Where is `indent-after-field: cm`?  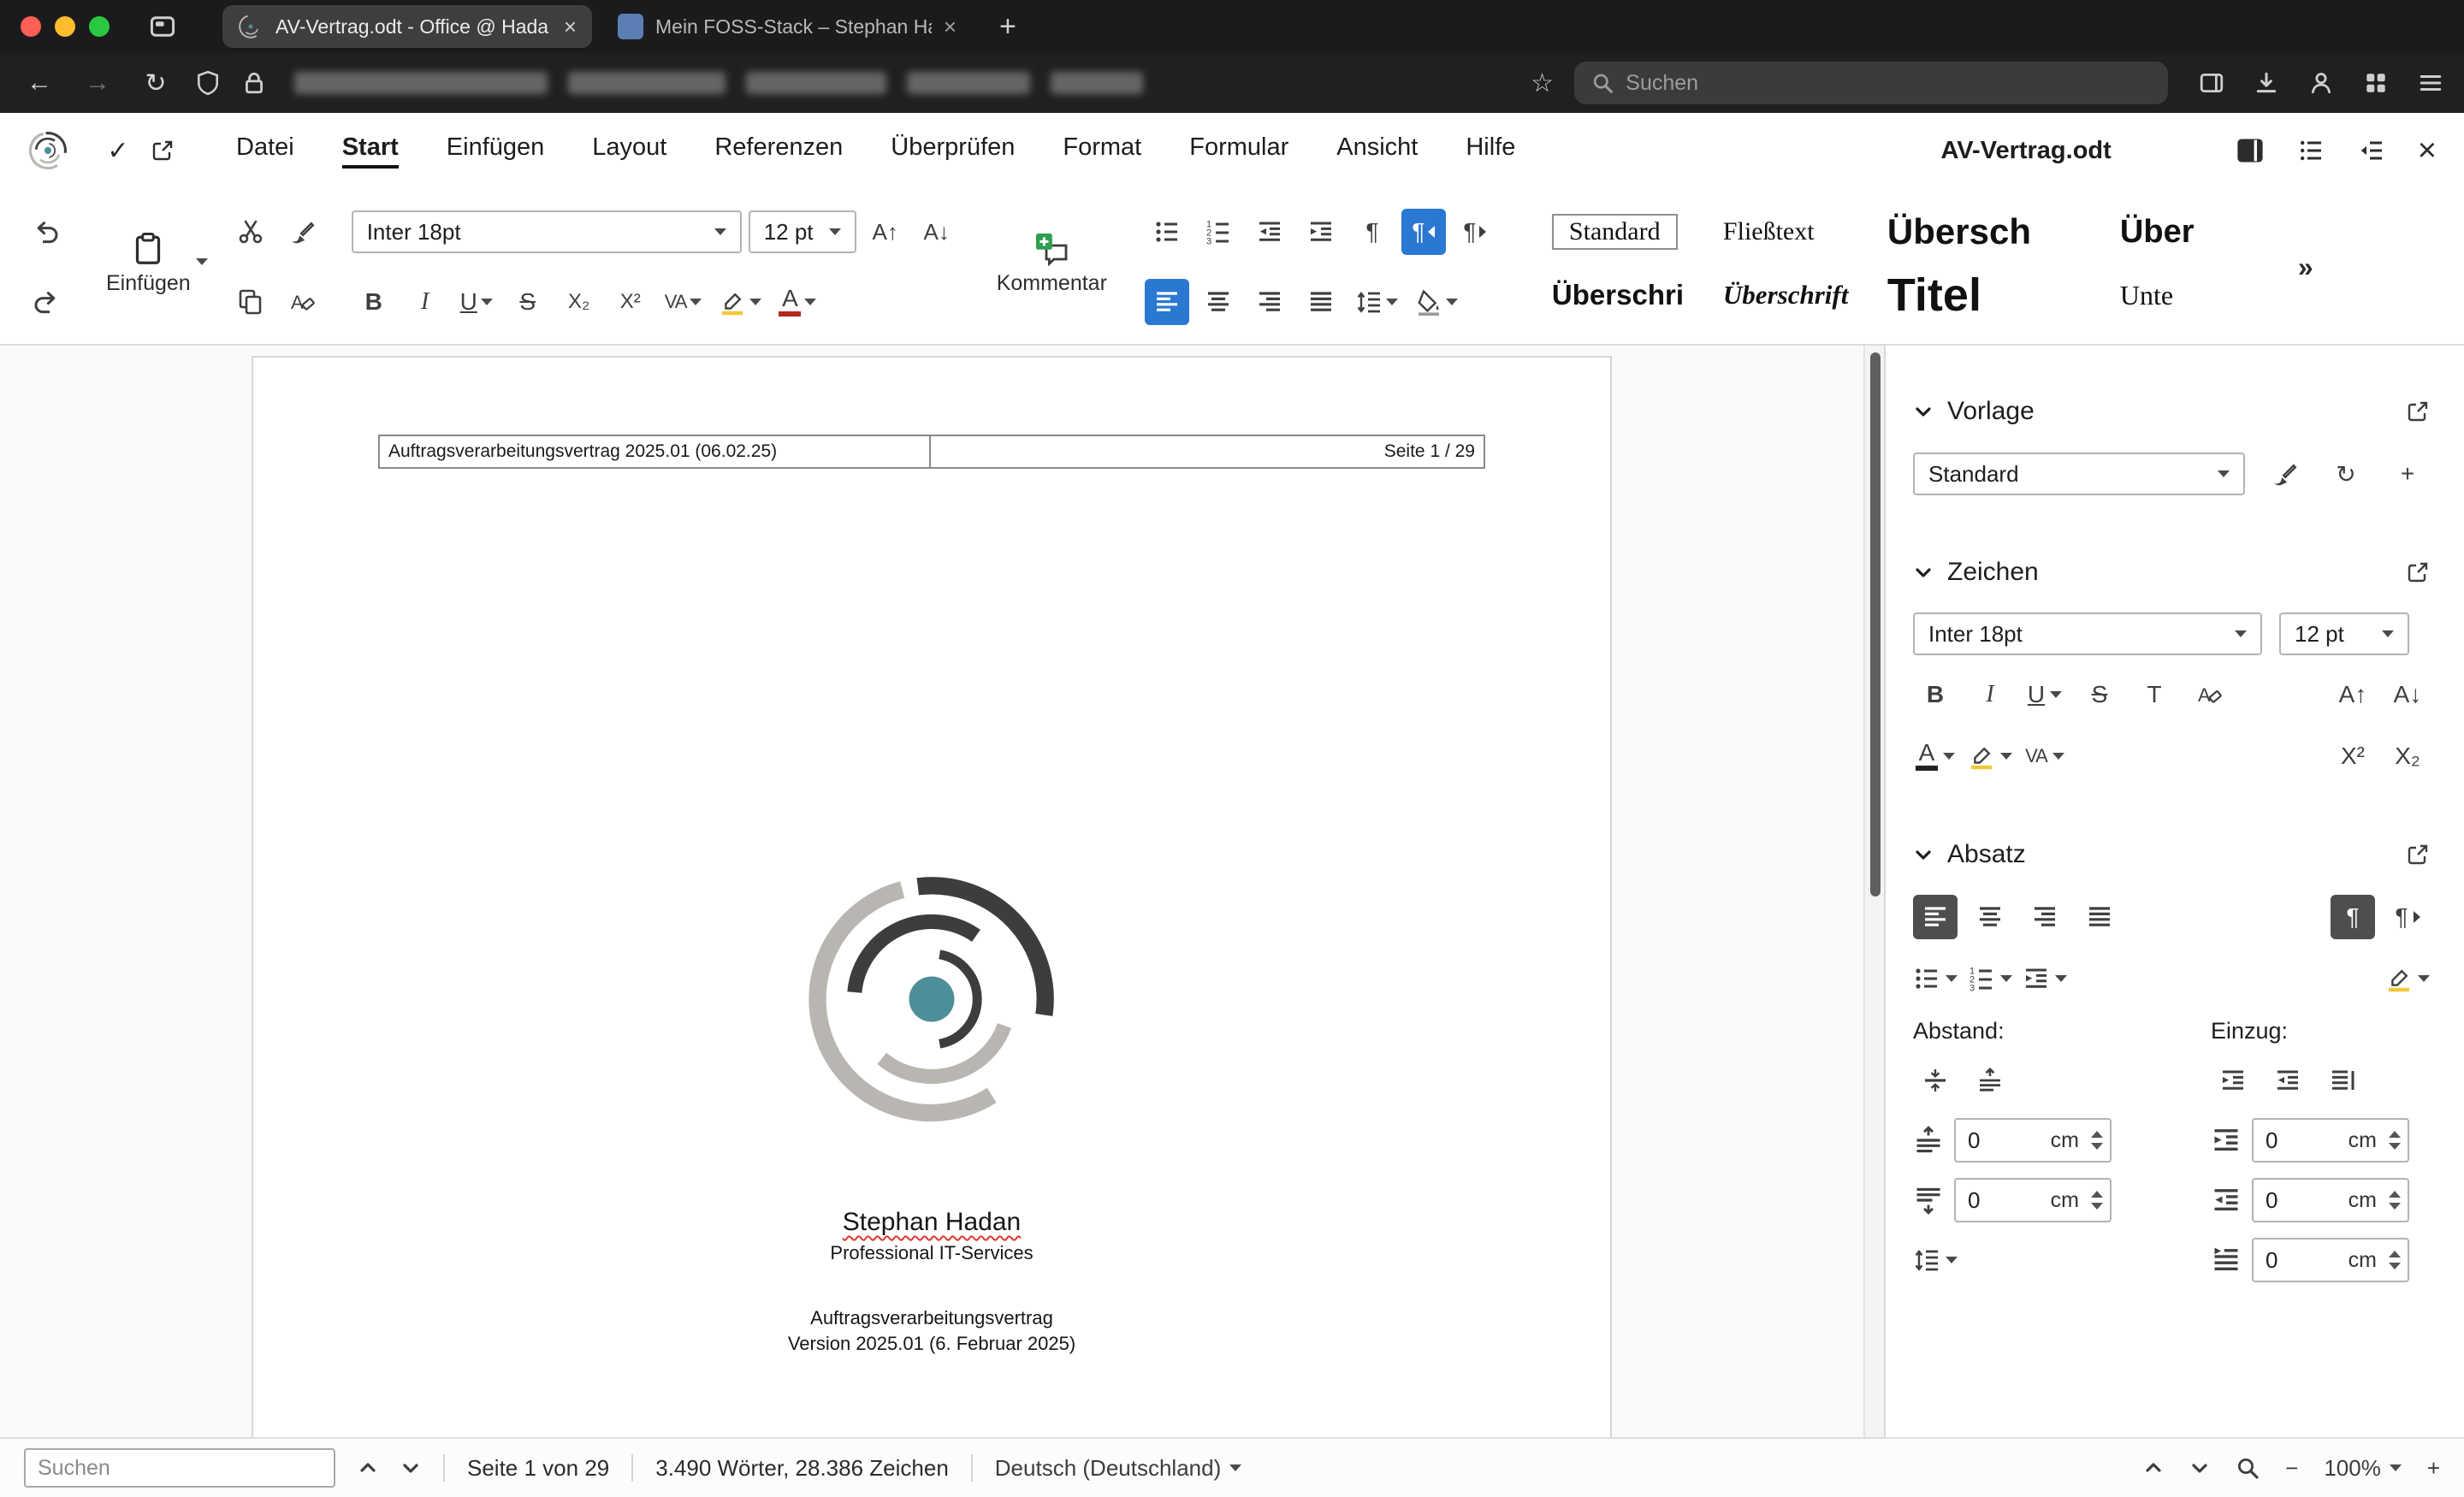 indent-after-field: cm is located at coordinates (2330, 1200).